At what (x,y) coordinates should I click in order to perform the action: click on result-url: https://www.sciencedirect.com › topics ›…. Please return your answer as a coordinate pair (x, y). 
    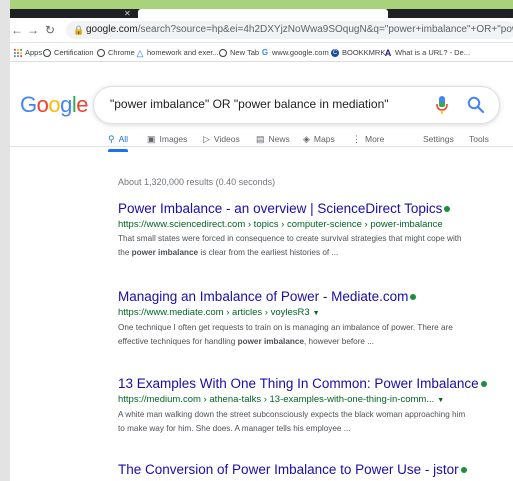
    Looking at the image, I should click on (313, 225).